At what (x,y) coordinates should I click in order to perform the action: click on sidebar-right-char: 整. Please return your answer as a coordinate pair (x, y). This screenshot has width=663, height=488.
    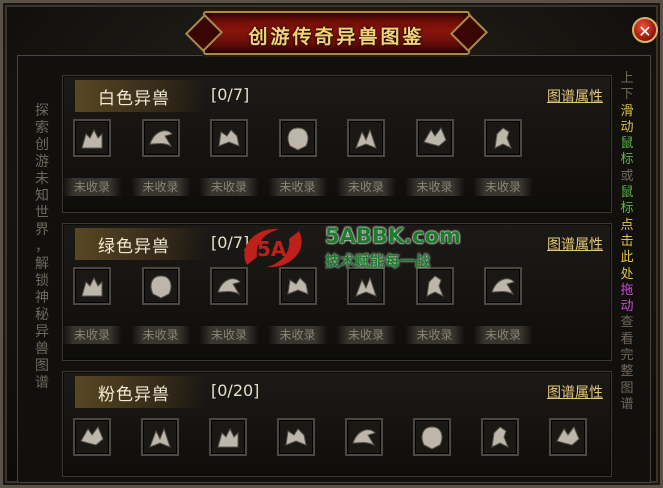
    Looking at the image, I should click on (627, 372).